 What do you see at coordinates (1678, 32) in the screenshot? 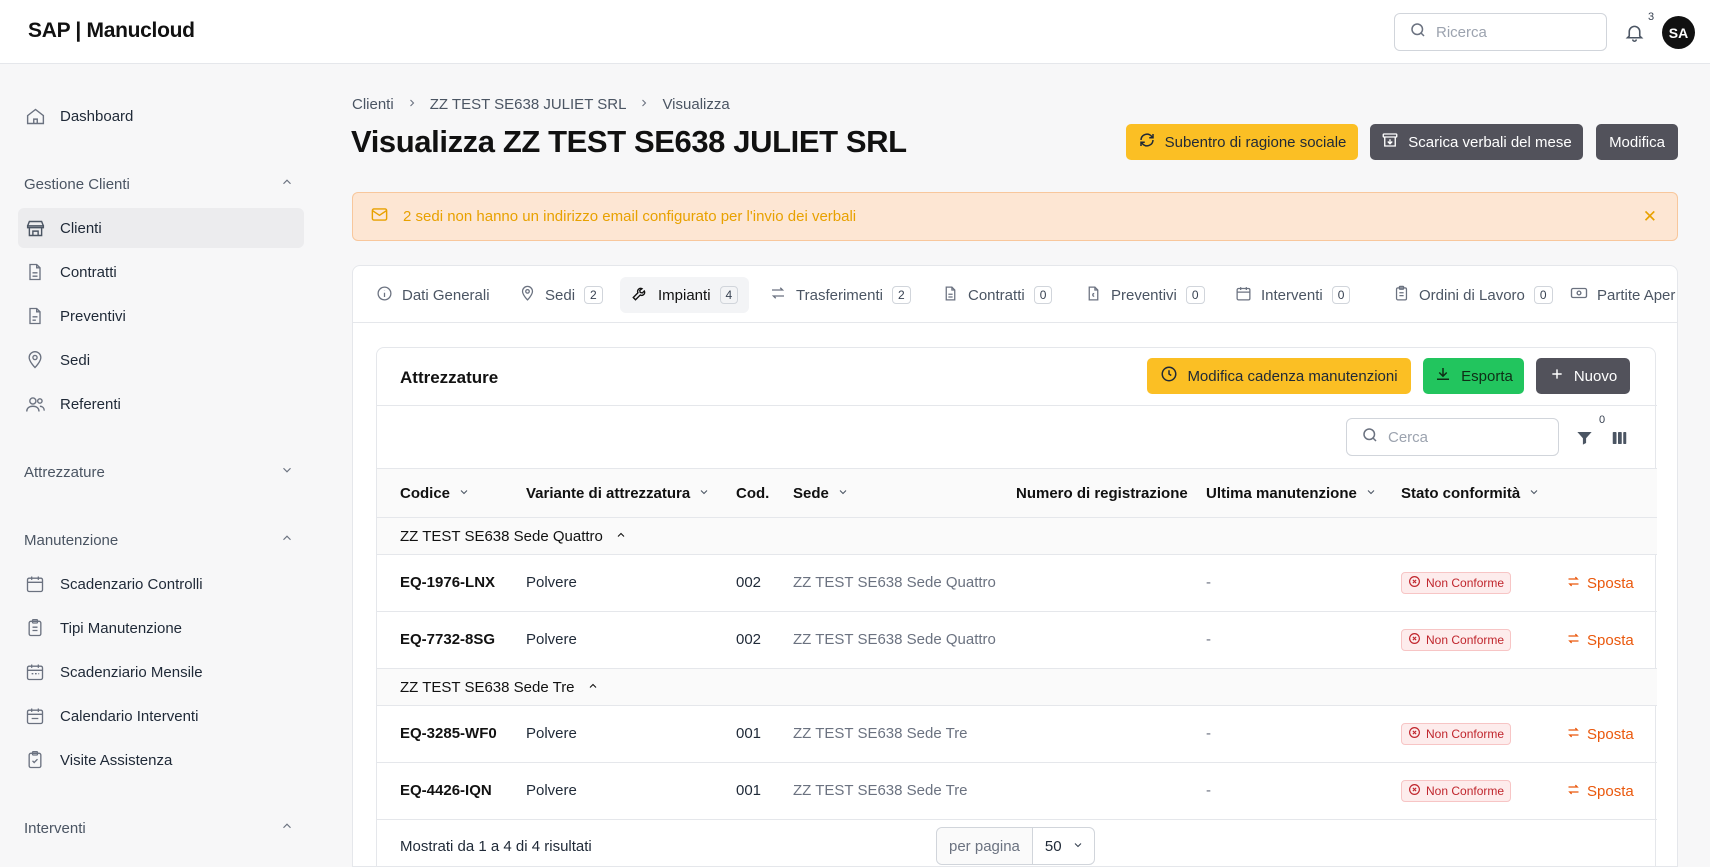
I see `user-avatar: SA` at bounding box center [1678, 32].